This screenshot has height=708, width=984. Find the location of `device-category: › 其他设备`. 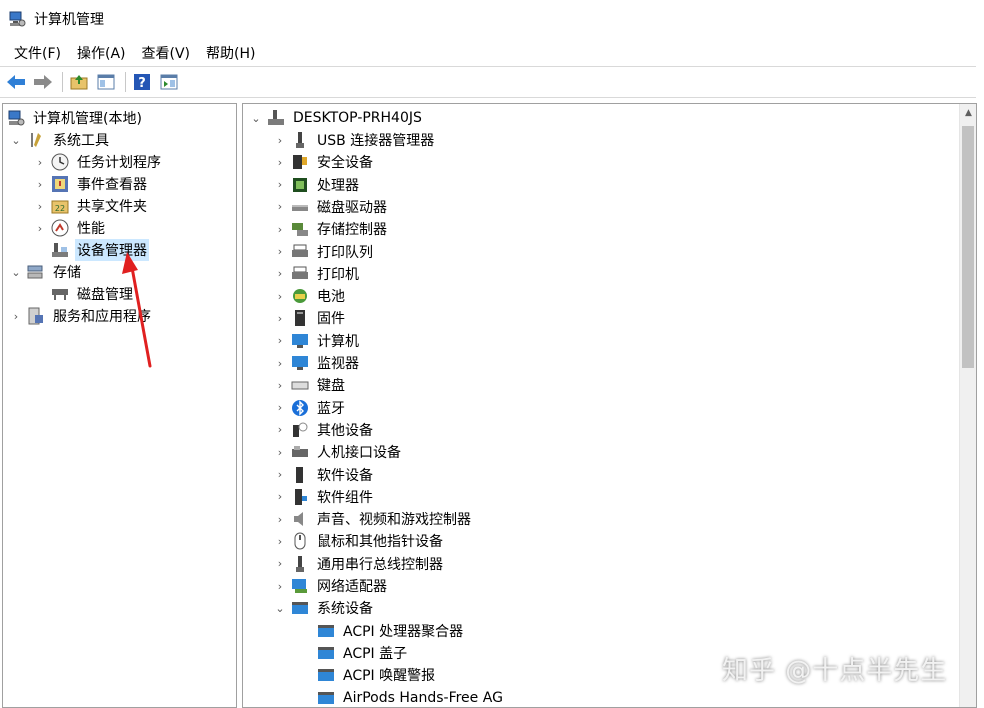

device-category: › 其他设备 is located at coordinates (324, 430).